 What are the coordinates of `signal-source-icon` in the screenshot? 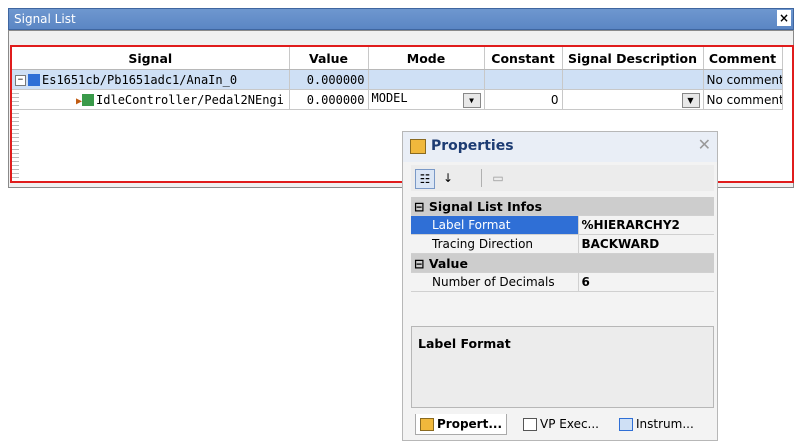 It's located at (34, 80).